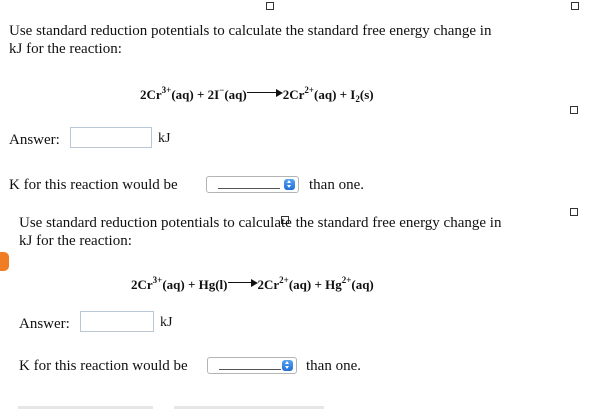  I want to click on orange-tab-icon, so click(4, 261).